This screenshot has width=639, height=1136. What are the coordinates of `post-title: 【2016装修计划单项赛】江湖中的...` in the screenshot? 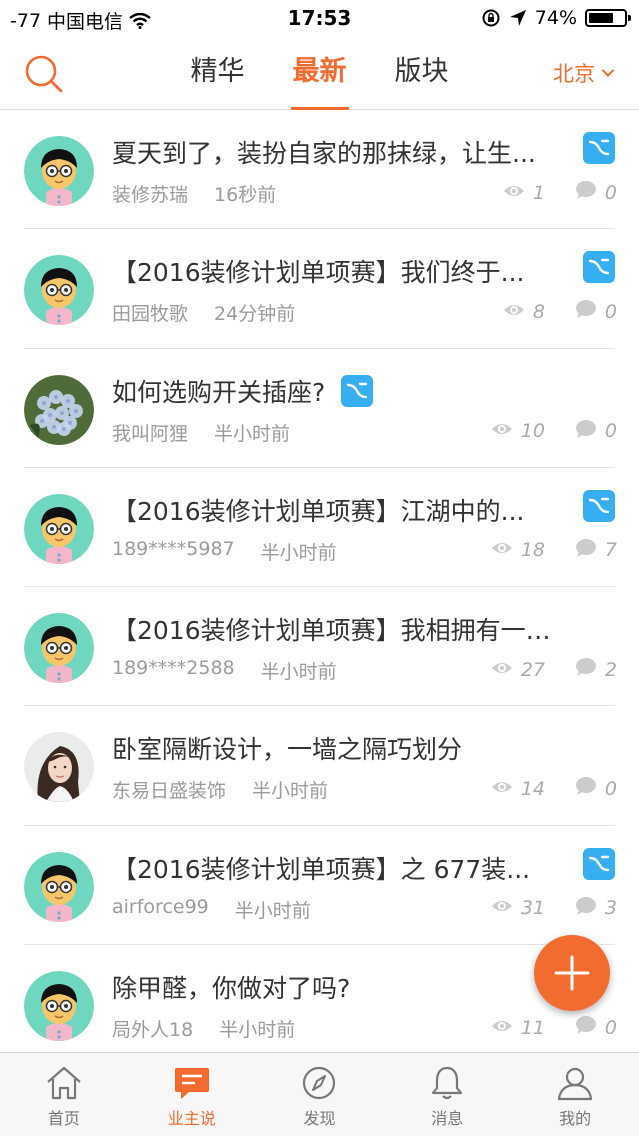 It's located at (318, 510).